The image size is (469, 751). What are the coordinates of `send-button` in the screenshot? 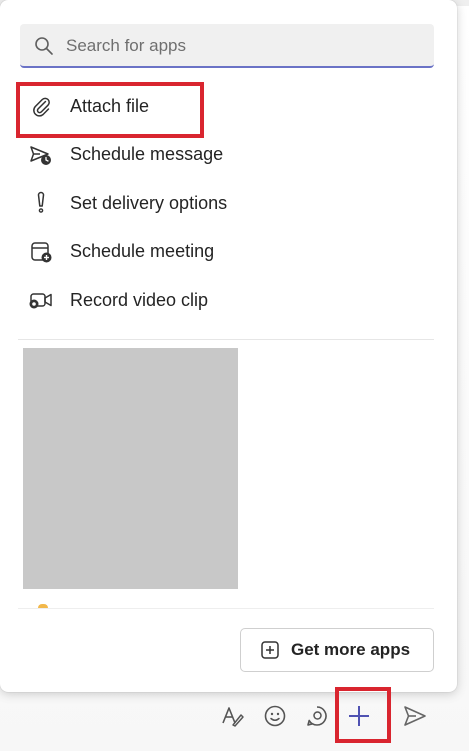 It's located at (415, 718).